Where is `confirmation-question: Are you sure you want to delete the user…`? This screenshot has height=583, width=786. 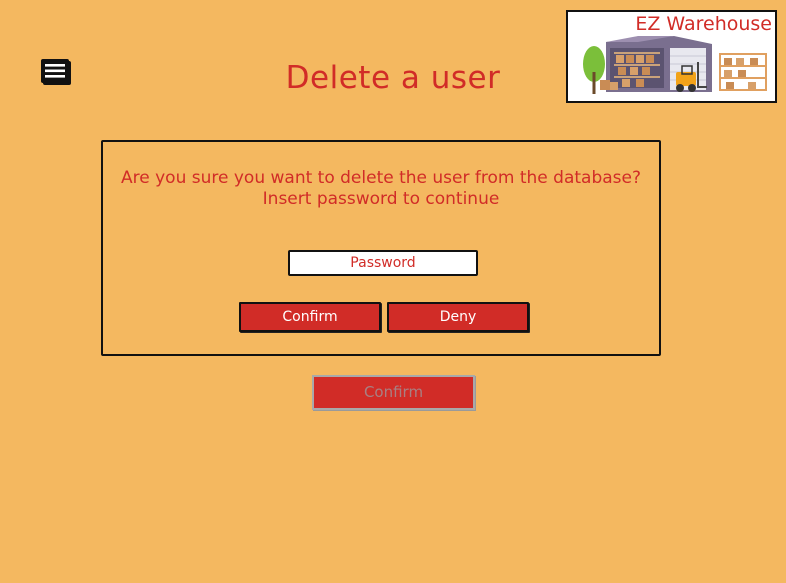 confirmation-question: Are you sure you want to delete the user… is located at coordinates (381, 178).